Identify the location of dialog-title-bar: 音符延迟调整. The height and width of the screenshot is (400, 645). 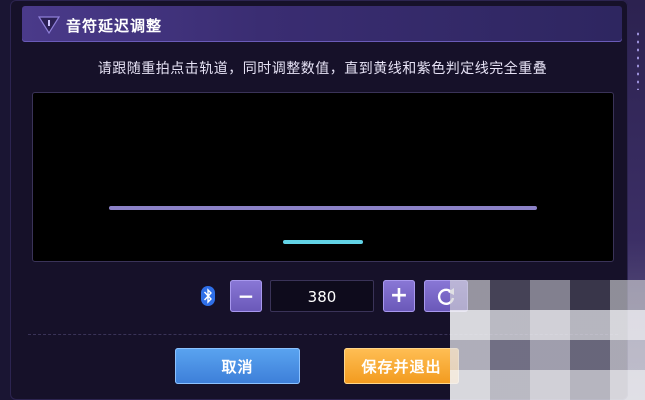
(322, 24).